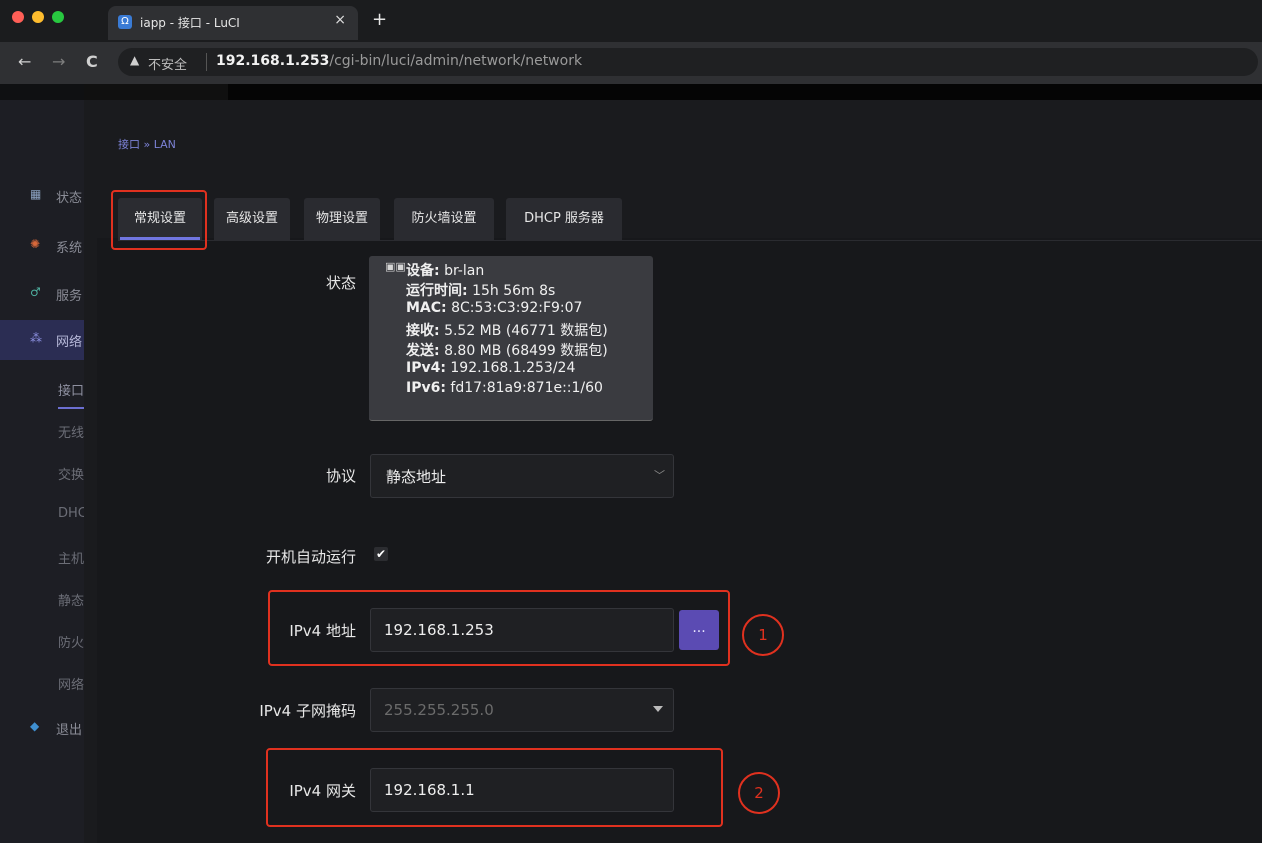  I want to click on luci-favicon-icon: Ω, so click(125, 22).